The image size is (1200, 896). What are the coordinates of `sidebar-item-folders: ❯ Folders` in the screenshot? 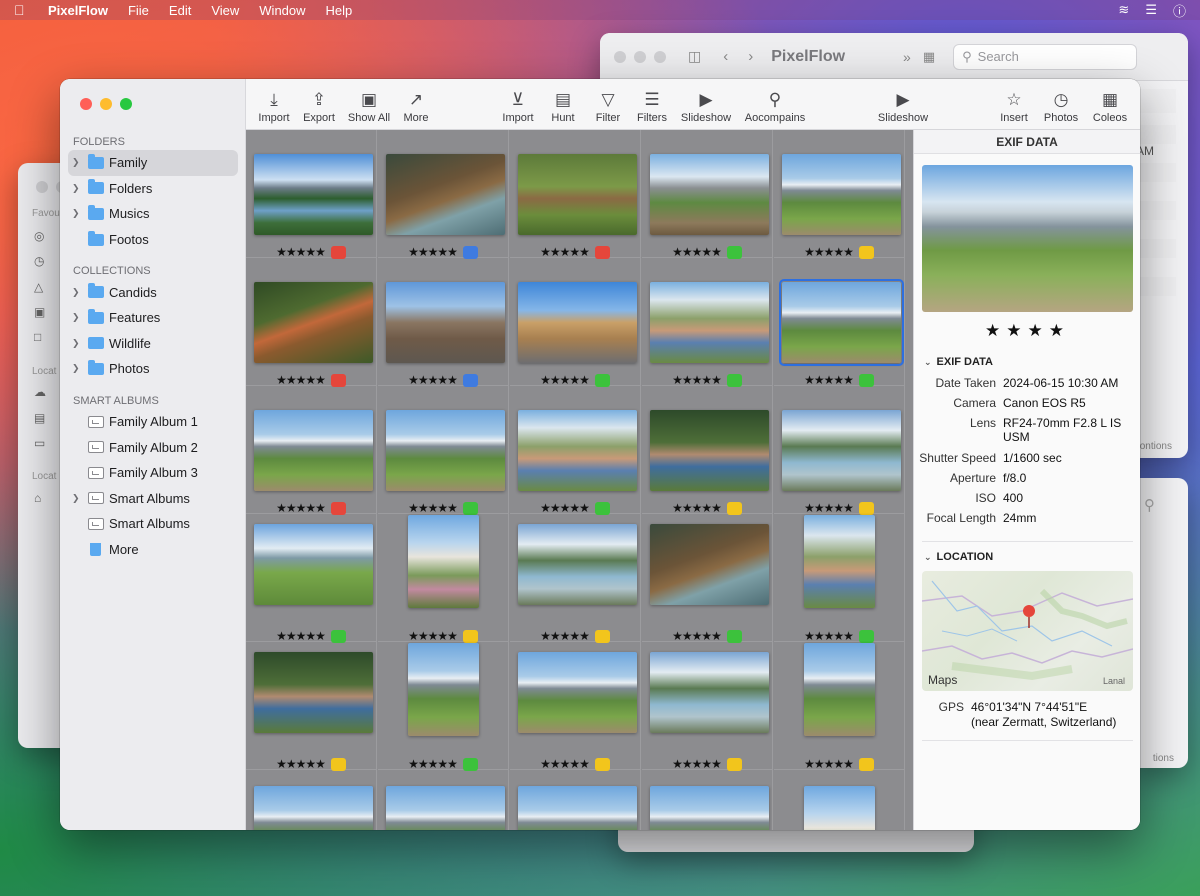 It's located at (153, 189).